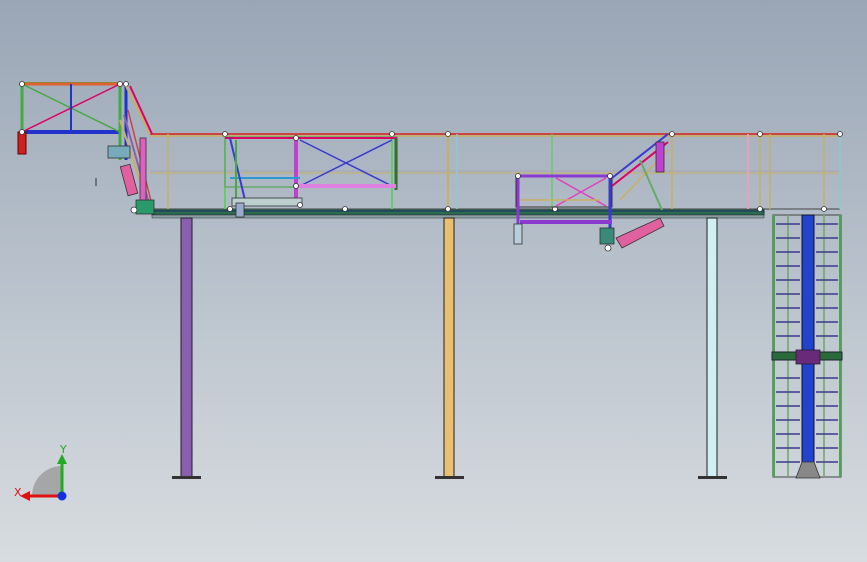 The height and width of the screenshot is (562, 867). Describe the element at coordinates (311, 176) in the screenshot. I see `frame-a` at that location.